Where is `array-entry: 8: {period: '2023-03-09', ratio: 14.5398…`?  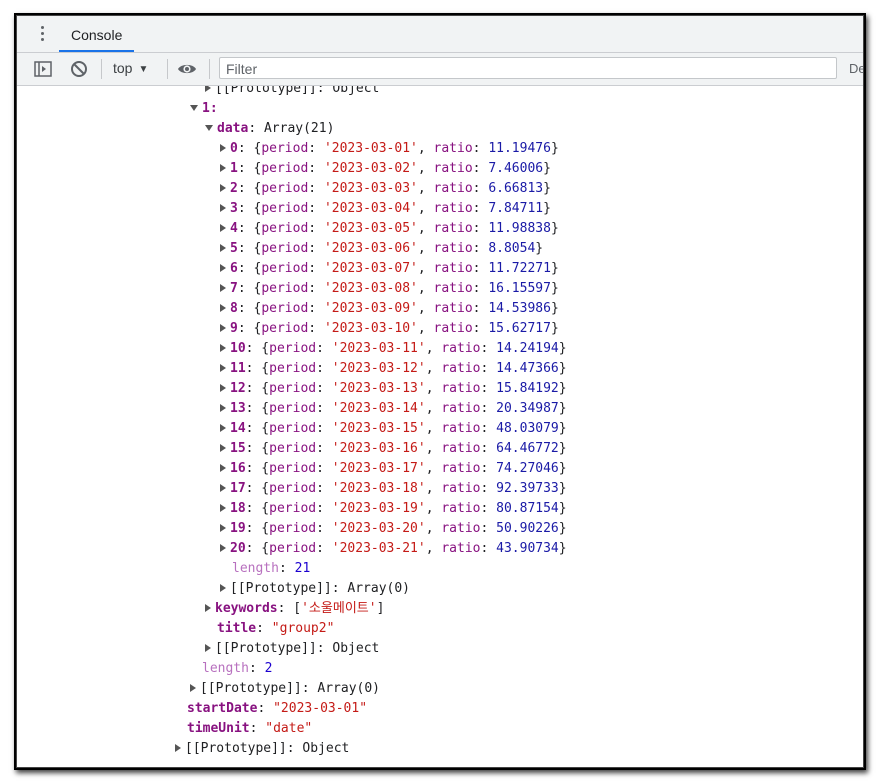 array-entry: 8: {period: '2023-03-09', ratio: 14.5398… is located at coordinates (389, 309).